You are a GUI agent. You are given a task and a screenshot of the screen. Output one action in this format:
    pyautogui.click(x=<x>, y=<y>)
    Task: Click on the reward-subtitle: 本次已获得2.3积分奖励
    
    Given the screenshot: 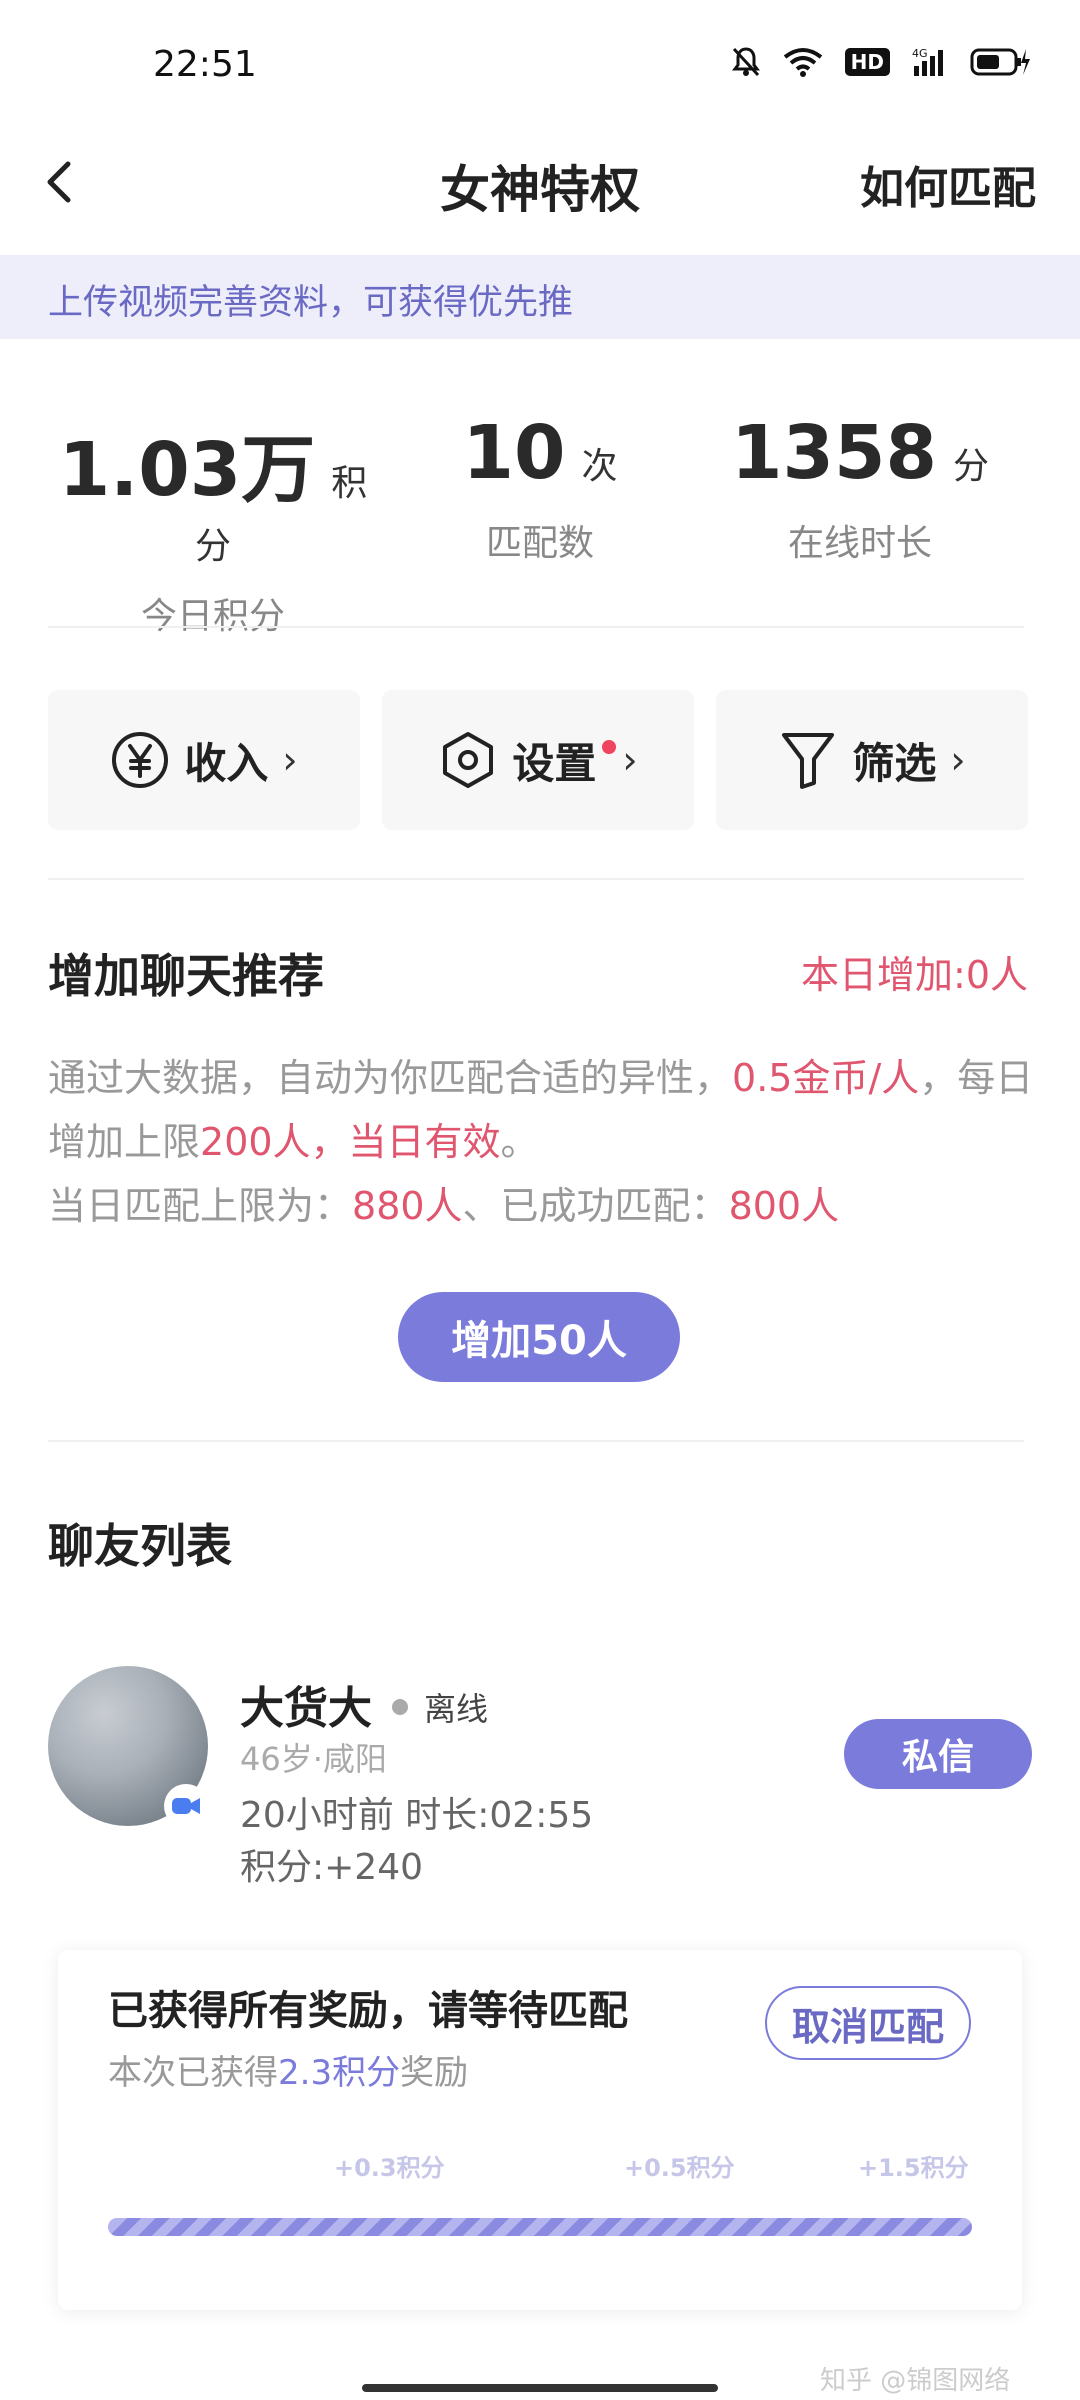 What is the action you would take?
    pyautogui.click(x=288, y=2069)
    